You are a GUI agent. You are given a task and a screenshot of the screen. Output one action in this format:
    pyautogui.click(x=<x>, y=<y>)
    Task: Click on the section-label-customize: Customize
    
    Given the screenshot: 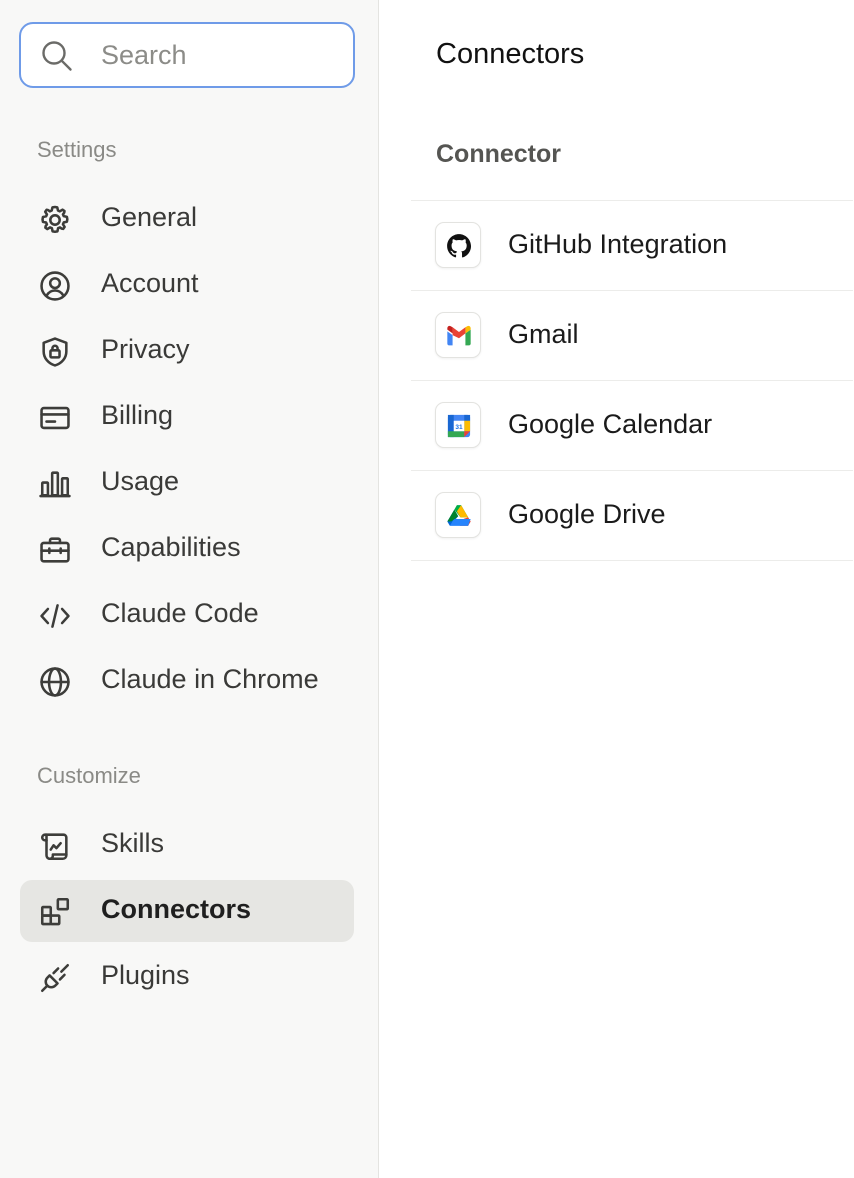 What is the action you would take?
    pyautogui.click(x=89, y=775)
    